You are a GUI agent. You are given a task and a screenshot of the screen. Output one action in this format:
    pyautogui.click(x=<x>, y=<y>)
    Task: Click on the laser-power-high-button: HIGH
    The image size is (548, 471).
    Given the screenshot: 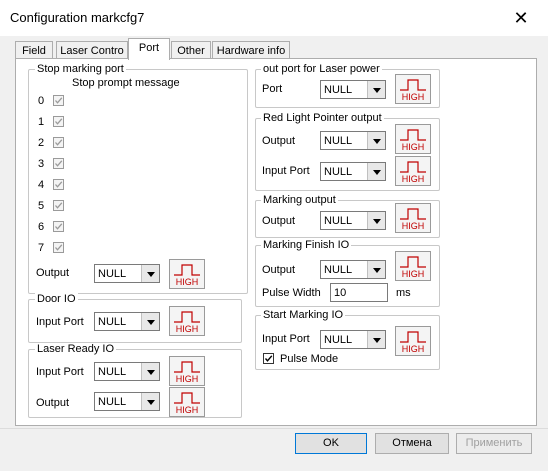 What is the action you would take?
    pyautogui.click(x=413, y=89)
    